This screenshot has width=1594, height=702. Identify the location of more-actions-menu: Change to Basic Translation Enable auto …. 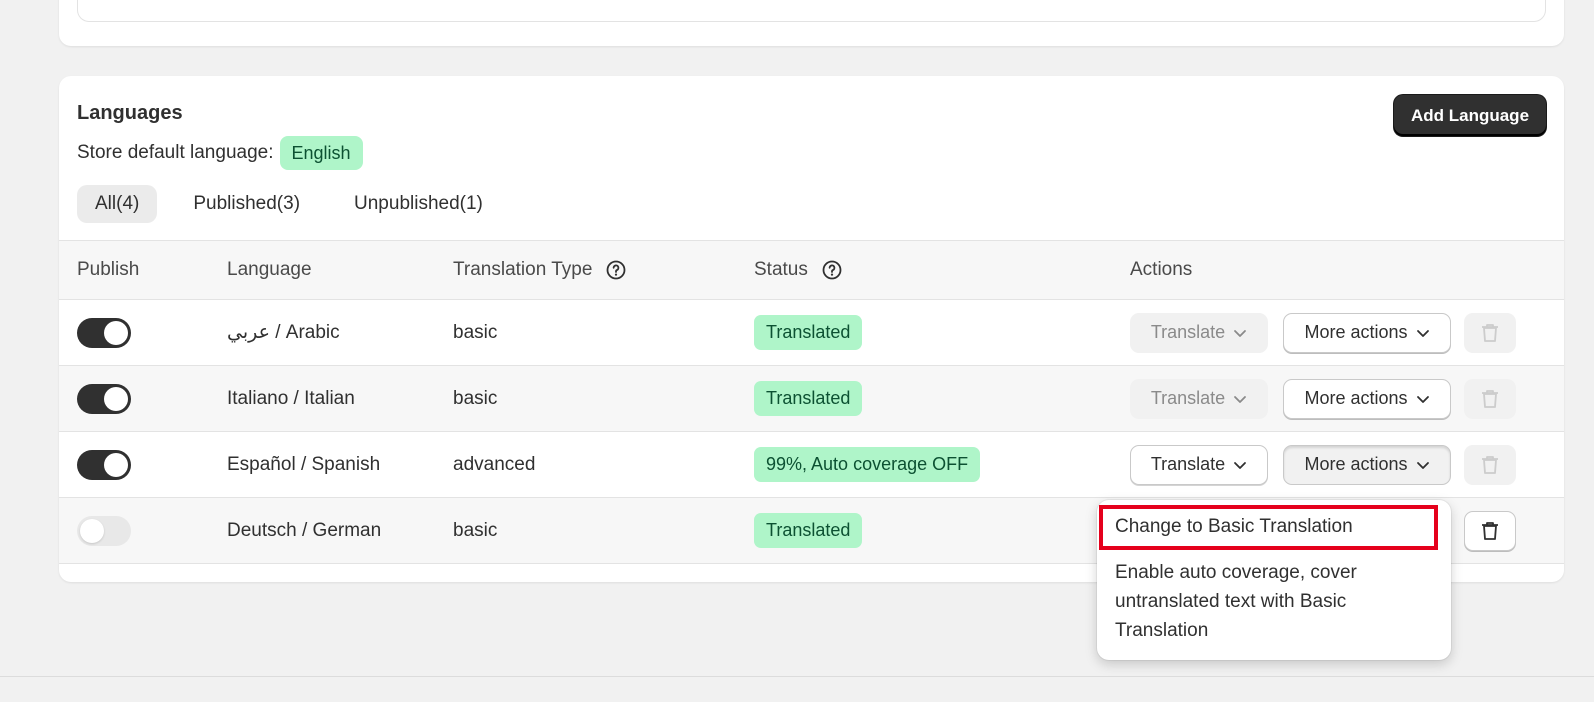
(1274, 580).